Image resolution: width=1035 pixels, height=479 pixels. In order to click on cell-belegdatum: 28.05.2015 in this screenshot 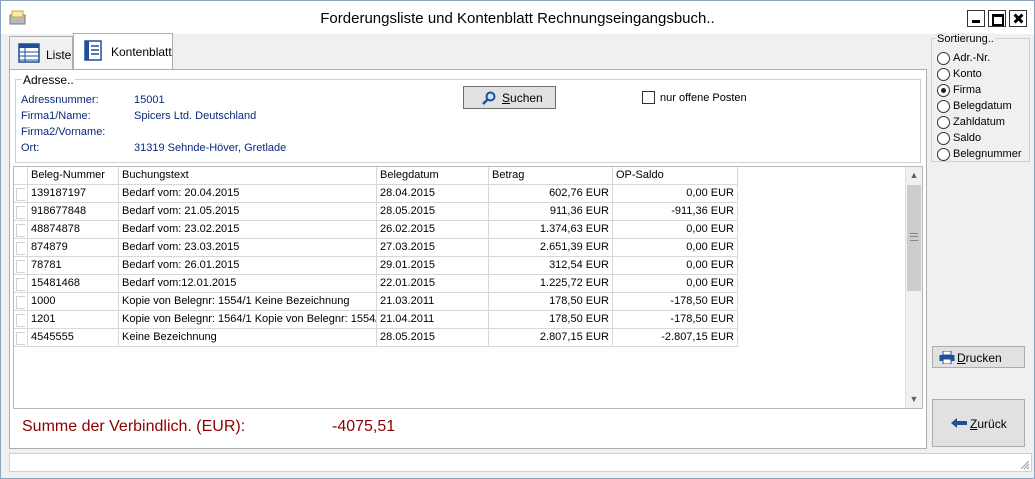, I will do `click(433, 212)`.